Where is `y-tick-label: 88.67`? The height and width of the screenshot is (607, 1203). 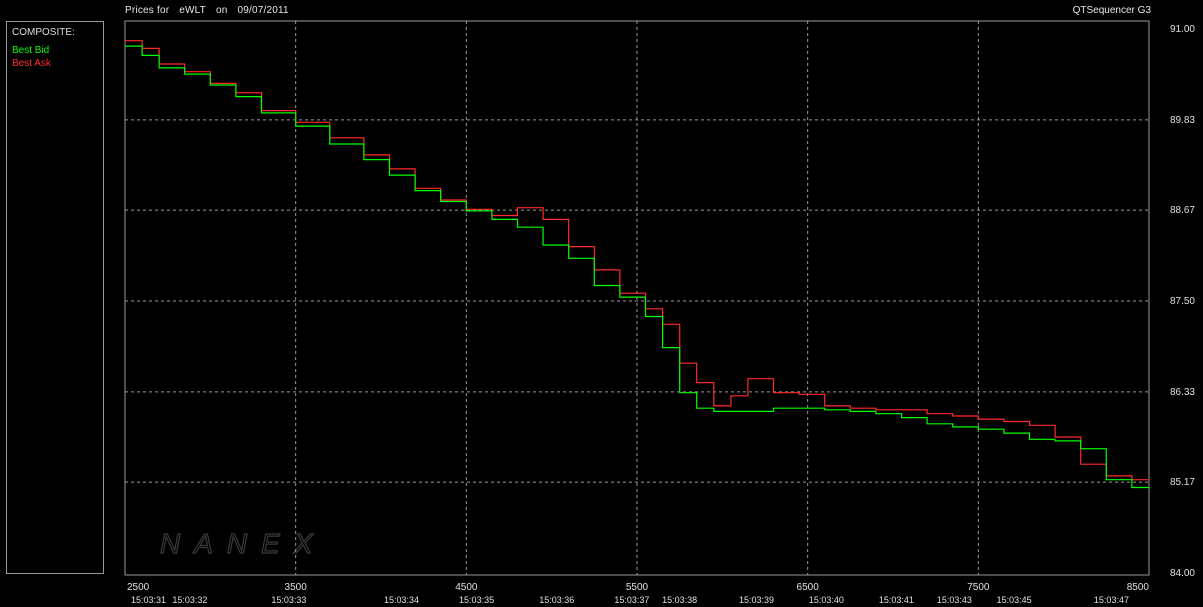
y-tick-label: 88.67 is located at coordinates (1182, 210).